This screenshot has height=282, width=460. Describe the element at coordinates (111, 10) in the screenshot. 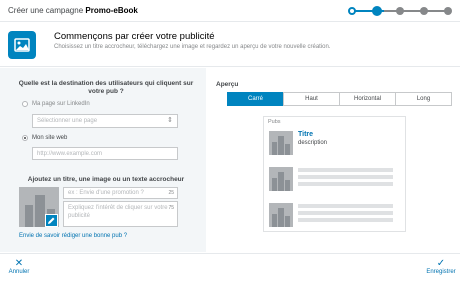

I see `campaign-name: Promo-eBook` at that location.